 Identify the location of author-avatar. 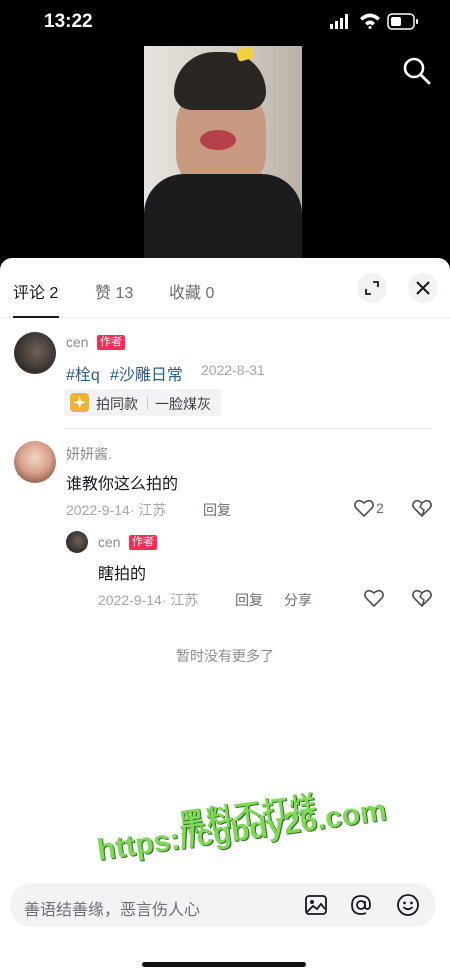
(35, 353).